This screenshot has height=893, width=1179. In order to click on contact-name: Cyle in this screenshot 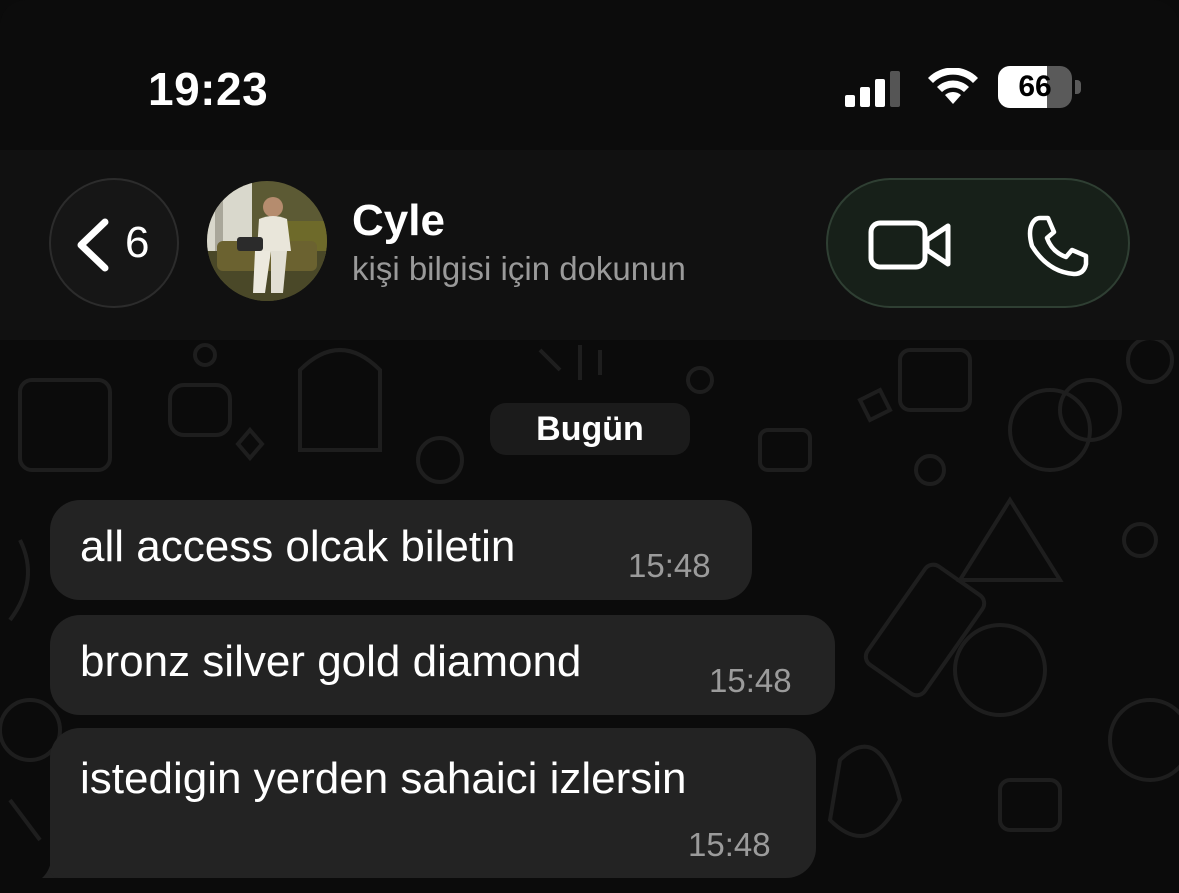, I will do `click(398, 221)`.